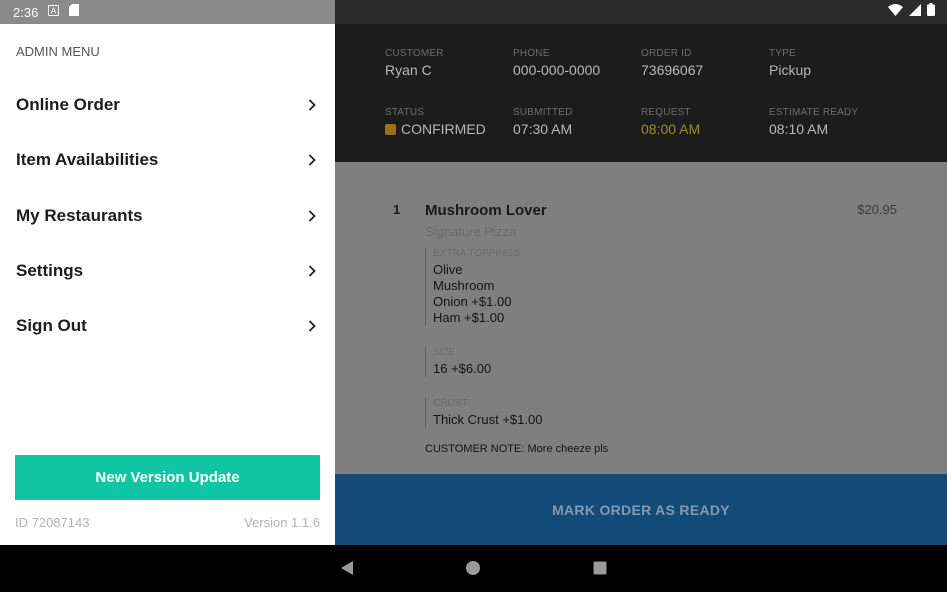  Describe the element at coordinates (895, 12) in the screenshot. I see `wifi-icon` at that location.